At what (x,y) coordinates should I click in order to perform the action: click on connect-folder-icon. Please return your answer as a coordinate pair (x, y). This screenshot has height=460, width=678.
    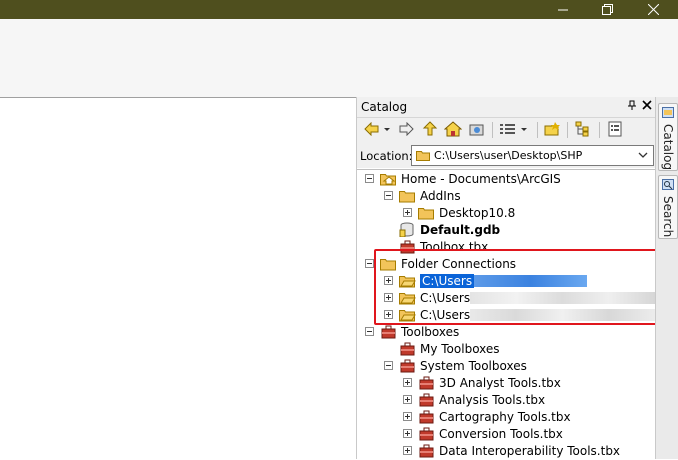
    Looking at the image, I should click on (477, 130).